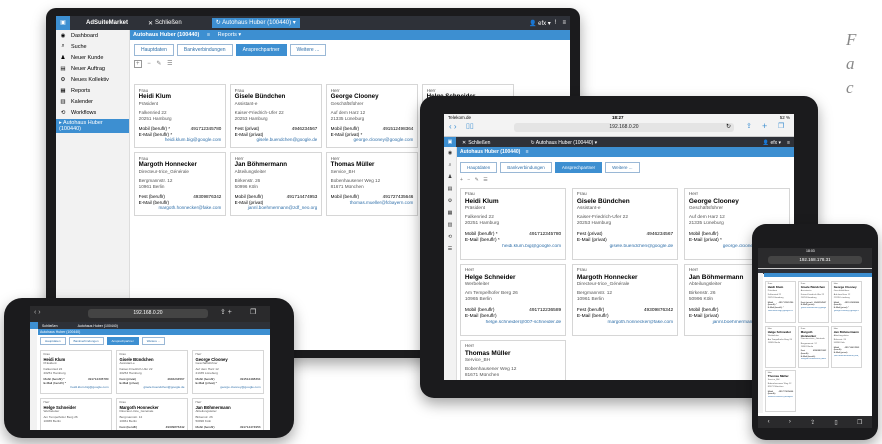  Describe the element at coordinates (764, 126) in the screenshot. I see `new-tab-icon: +` at that location.